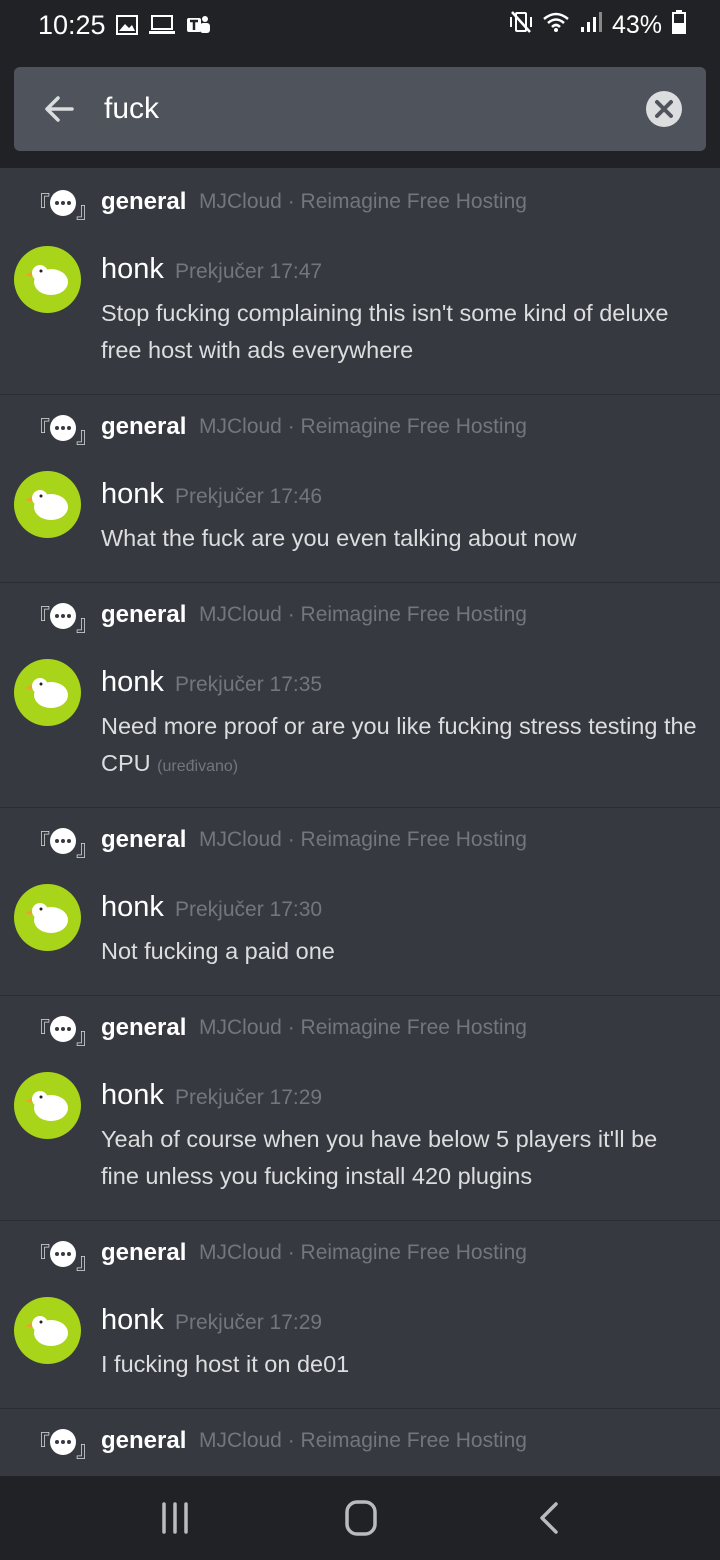 This screenshot has height=1560, width=720. What do you see at coordinates (249, 684) in the screenshot?
I see `message-timestamp: Prekjučer 17:35` at bounding box center [249, 684].